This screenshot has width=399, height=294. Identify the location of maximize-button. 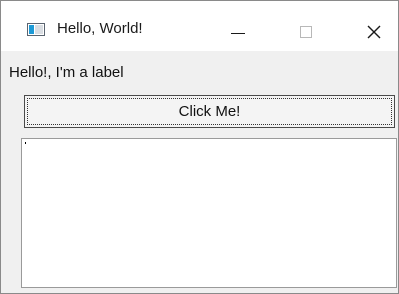
(306, 29).